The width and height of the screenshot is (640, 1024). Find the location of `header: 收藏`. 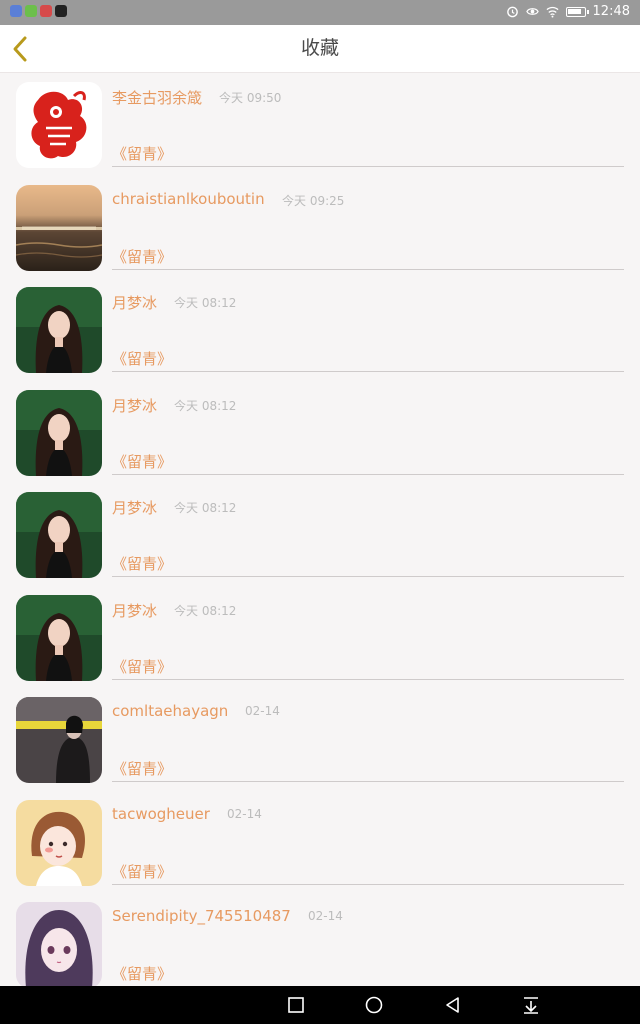

header: 收藏 is located at coordinates (320, 49).